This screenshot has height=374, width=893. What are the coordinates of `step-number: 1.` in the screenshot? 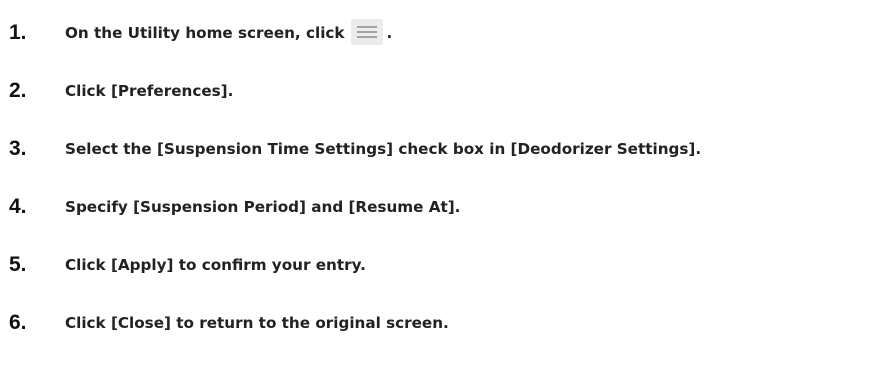 It's located at (18, 32).